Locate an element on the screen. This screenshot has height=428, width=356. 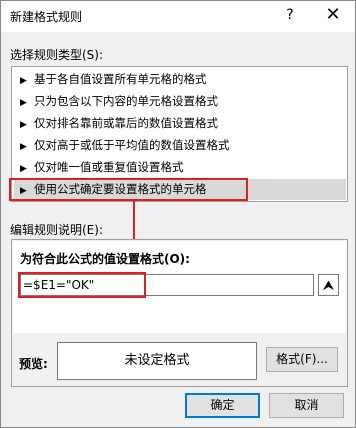
rule-type-item: ▶ 只为包含以下内容的单元格设置格式 is located at coordinates (180, 101).